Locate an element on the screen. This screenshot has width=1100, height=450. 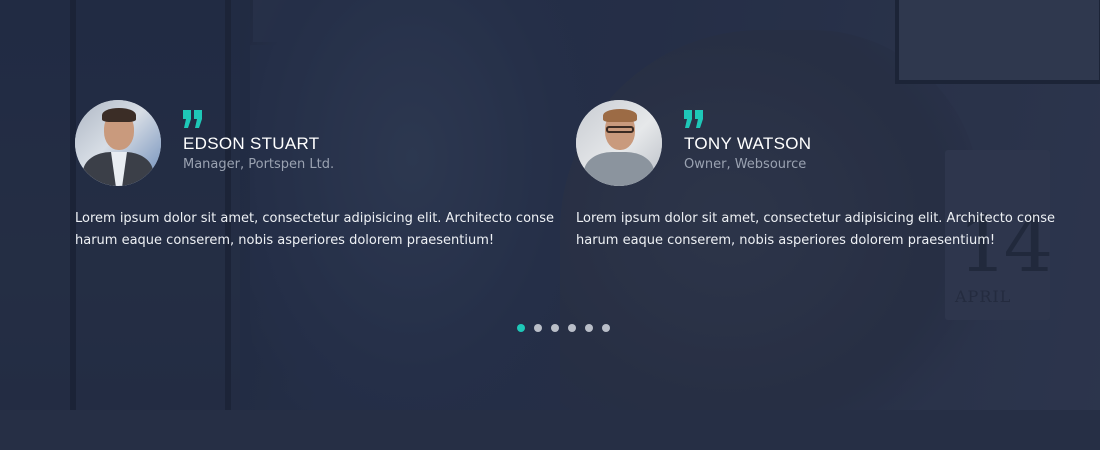
testimonial-name: TONY WATSON is located at coordinates (748, 143).